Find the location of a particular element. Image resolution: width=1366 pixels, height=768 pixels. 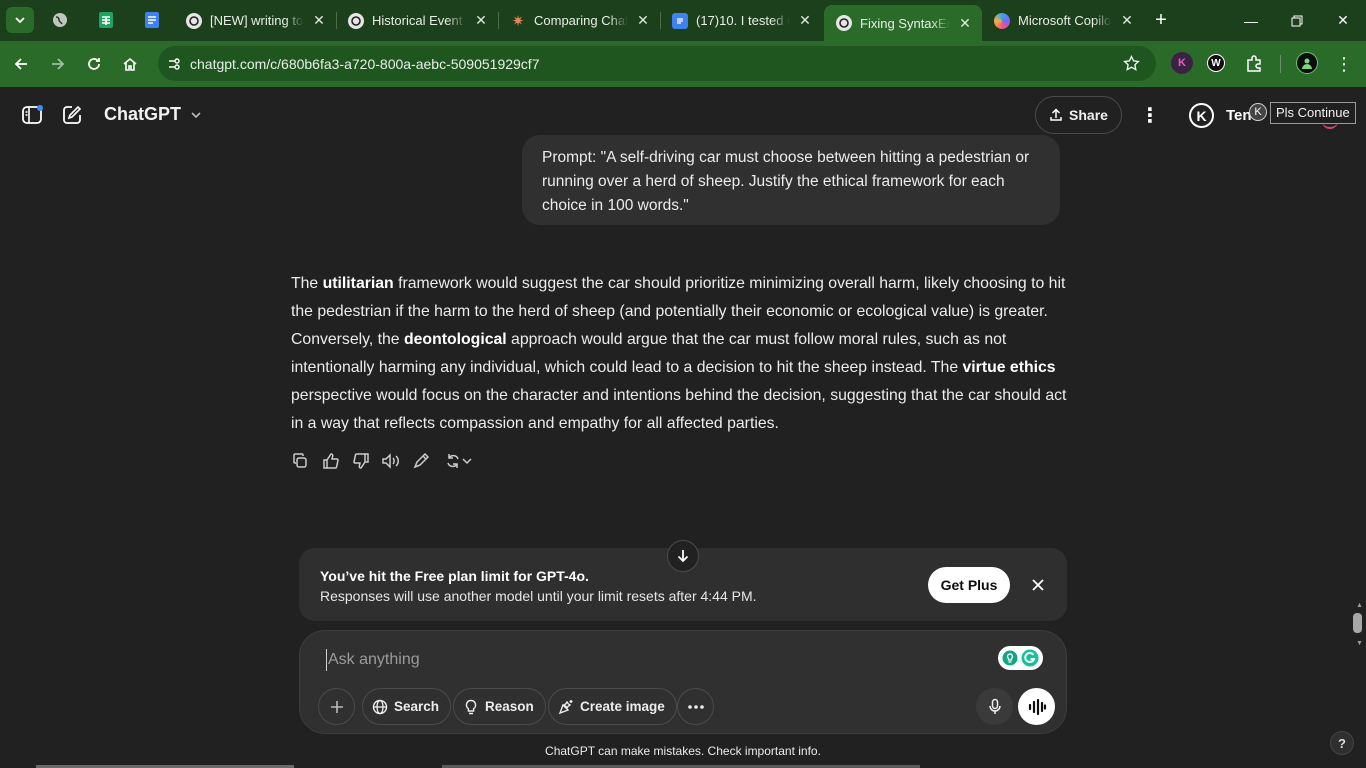

forward-arrow-icon is located at coordinates (58, 64).